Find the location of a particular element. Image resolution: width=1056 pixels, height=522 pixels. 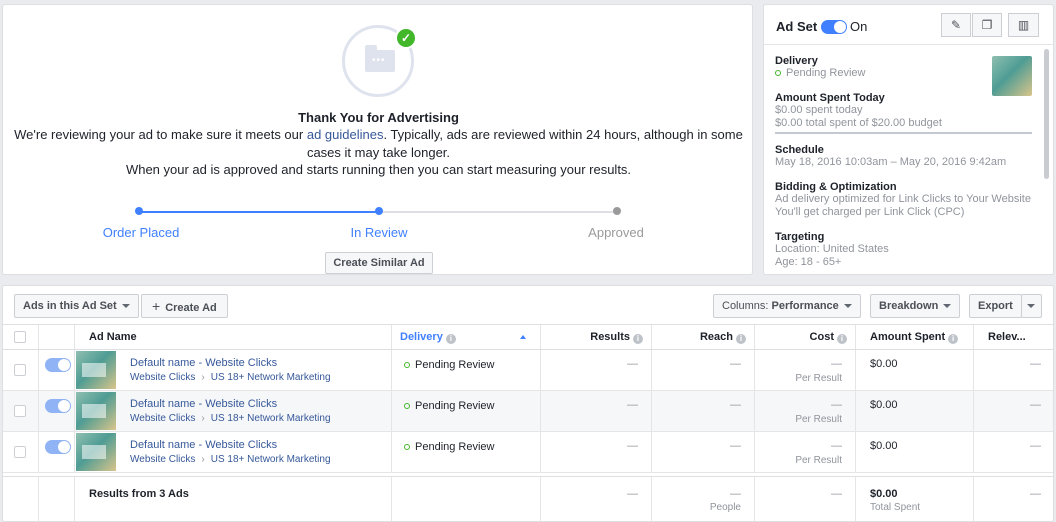

export-dropdown is located at coordinates (1031, 306).